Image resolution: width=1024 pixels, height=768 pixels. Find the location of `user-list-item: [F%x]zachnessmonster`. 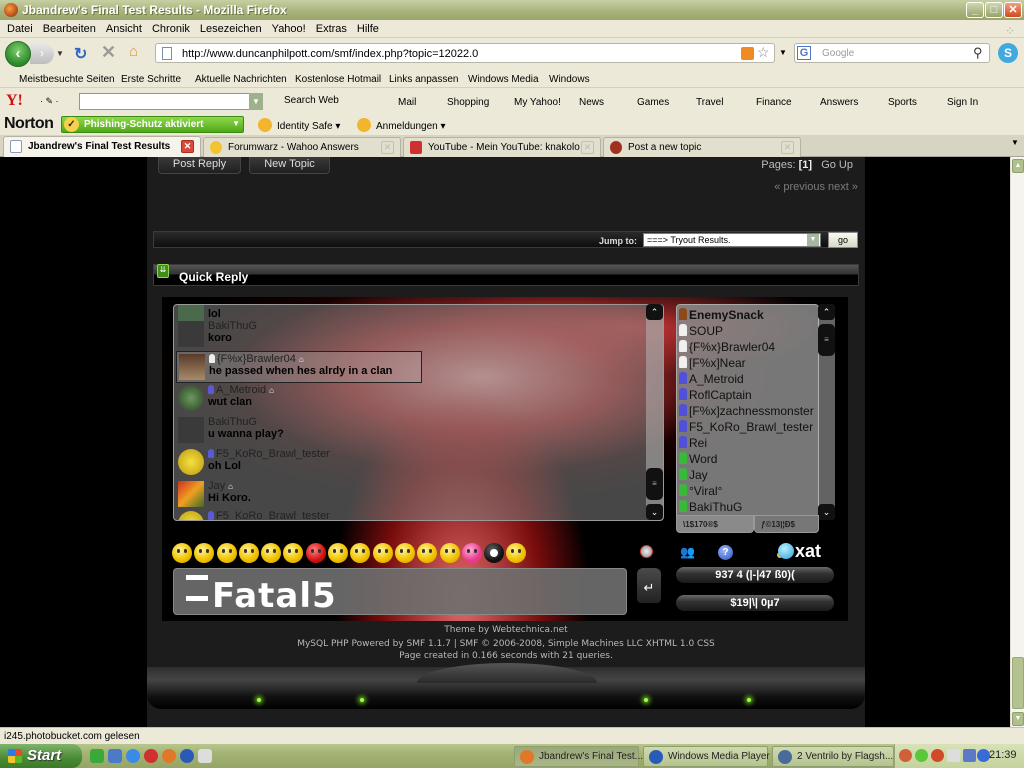

user-list-item: [F%x]zachnessmonster is located at coordinates (746, 411).